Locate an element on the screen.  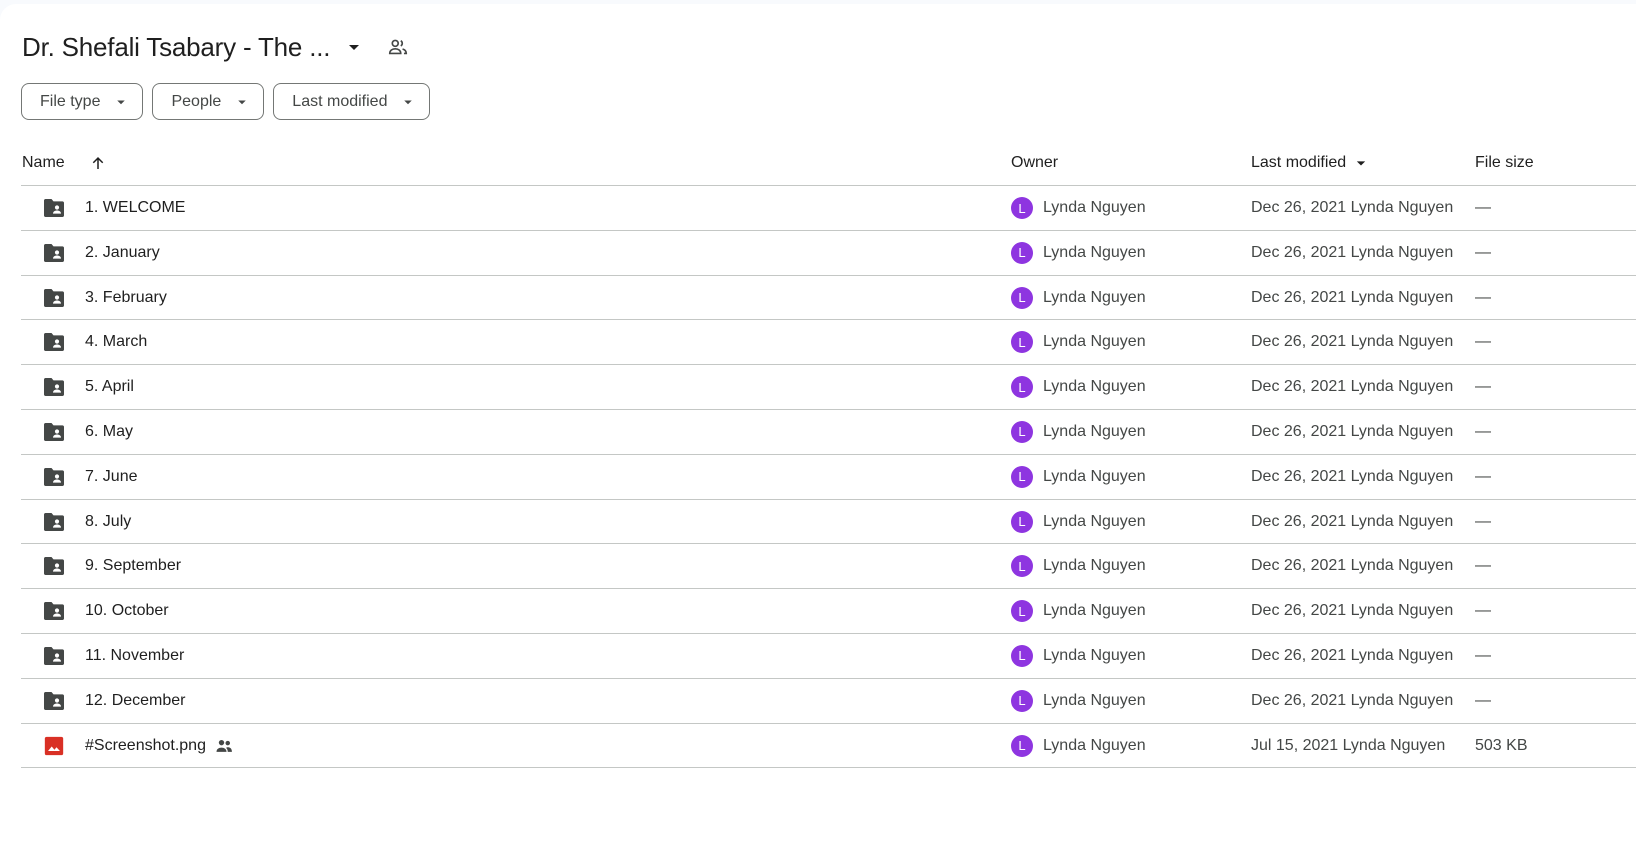
last-modified-filter: Last modified is located at coordinates (352, 101).